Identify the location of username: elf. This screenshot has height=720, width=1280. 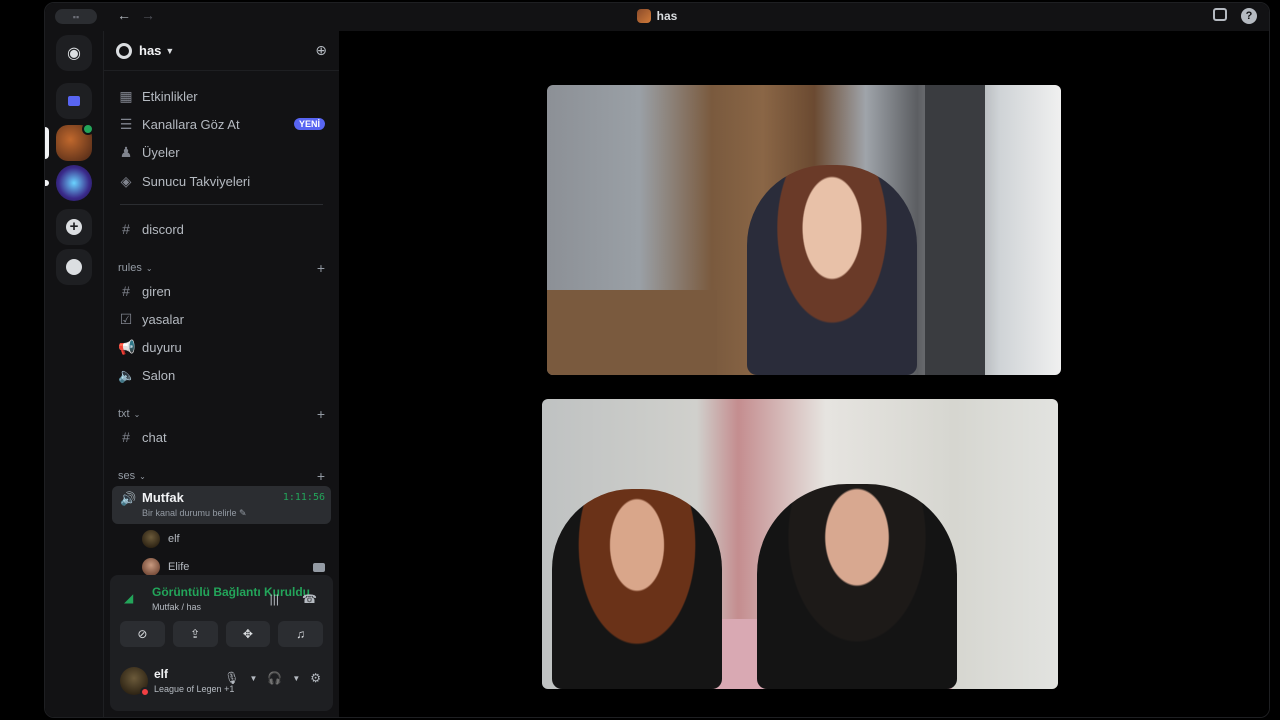
(161, 674).